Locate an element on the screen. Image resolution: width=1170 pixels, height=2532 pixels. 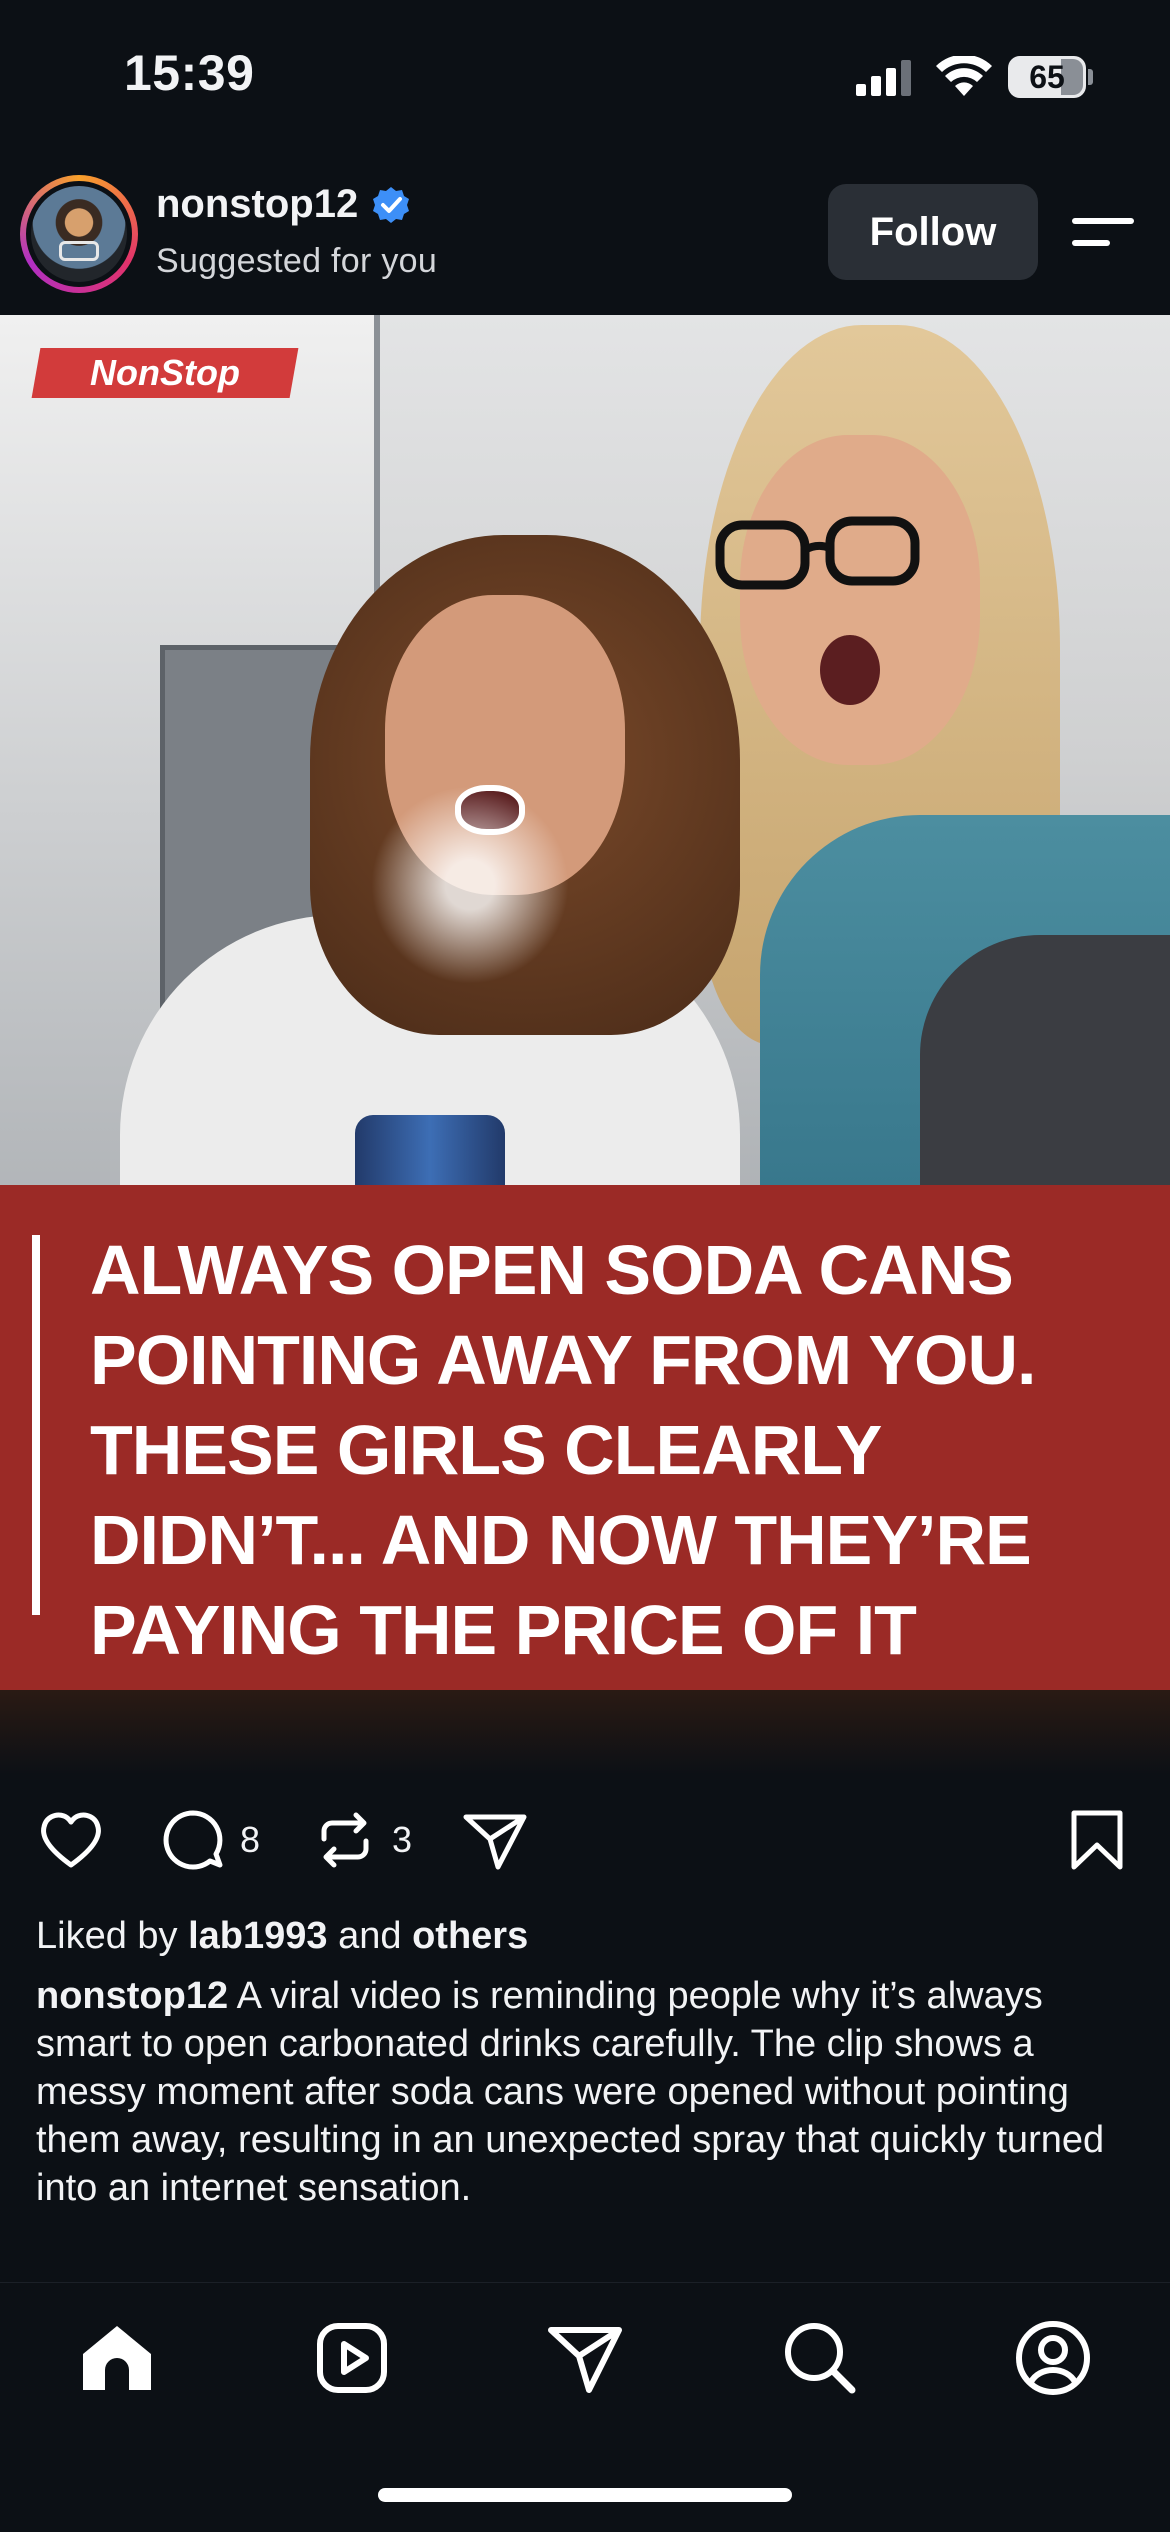
battery-level: 65 is located at coordinates (1047, 76).